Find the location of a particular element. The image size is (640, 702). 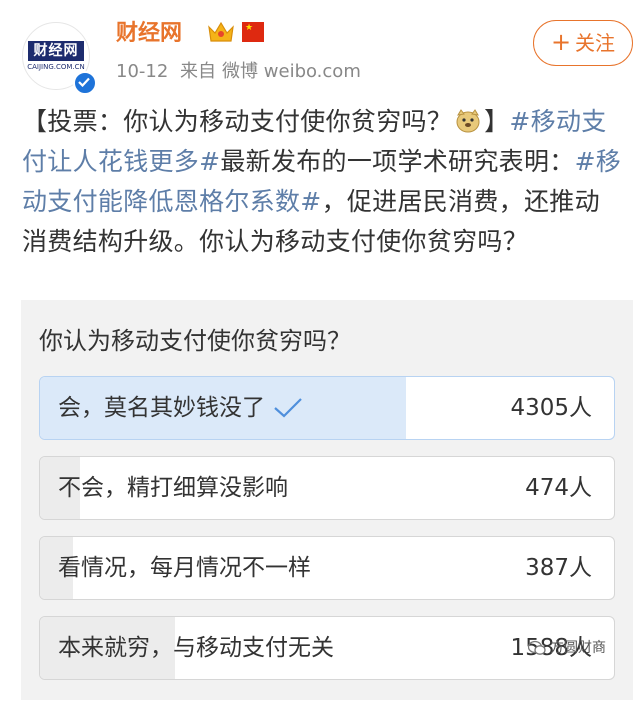

post-text-segment: 【投票：你认为移动支付使你贫穷吗？ is located at coordinates (237, 121).